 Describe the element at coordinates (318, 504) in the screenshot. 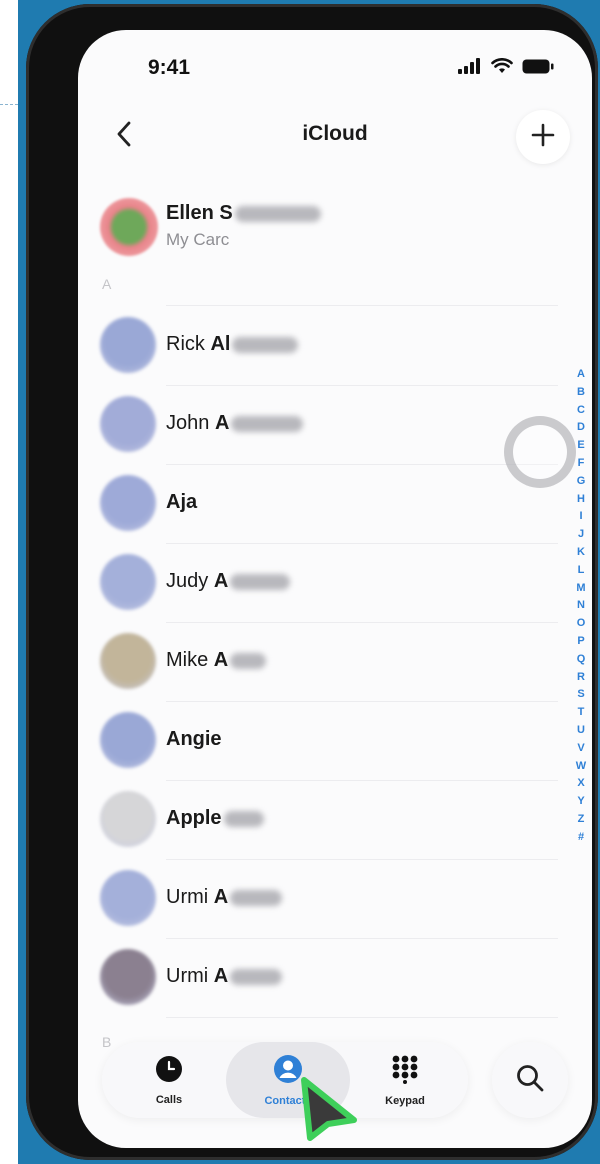

I see `list-item: Aja` at that location.